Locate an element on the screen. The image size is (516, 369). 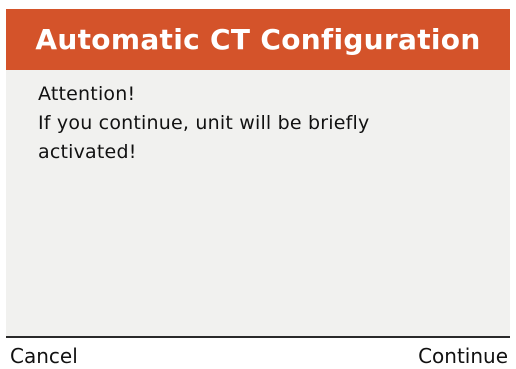
cancel-softkey: Cancel is located at coordinates (44, 356).